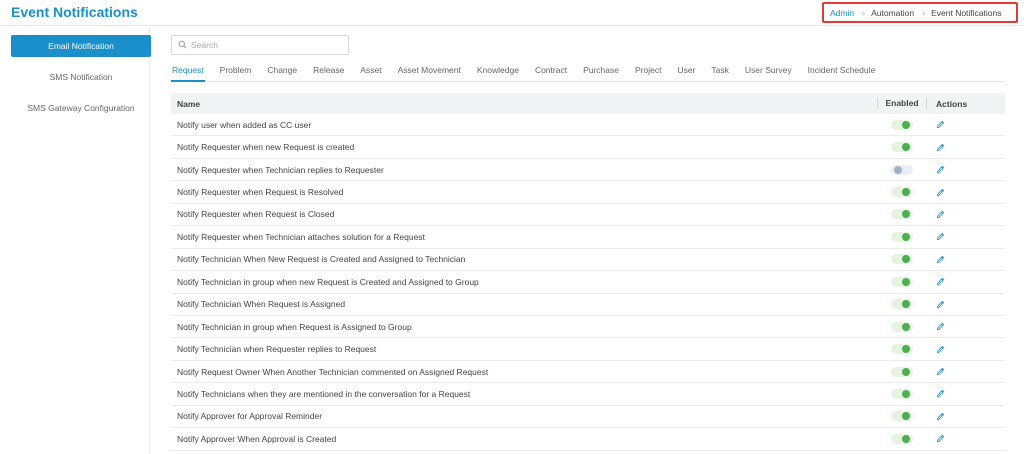 Image resolution: width=1024 pixels, height=454 pixels. What do you see at coordinates (328, 72) in the screenshot?
I see `tab-release: Release` at bounding box center [328, 72].